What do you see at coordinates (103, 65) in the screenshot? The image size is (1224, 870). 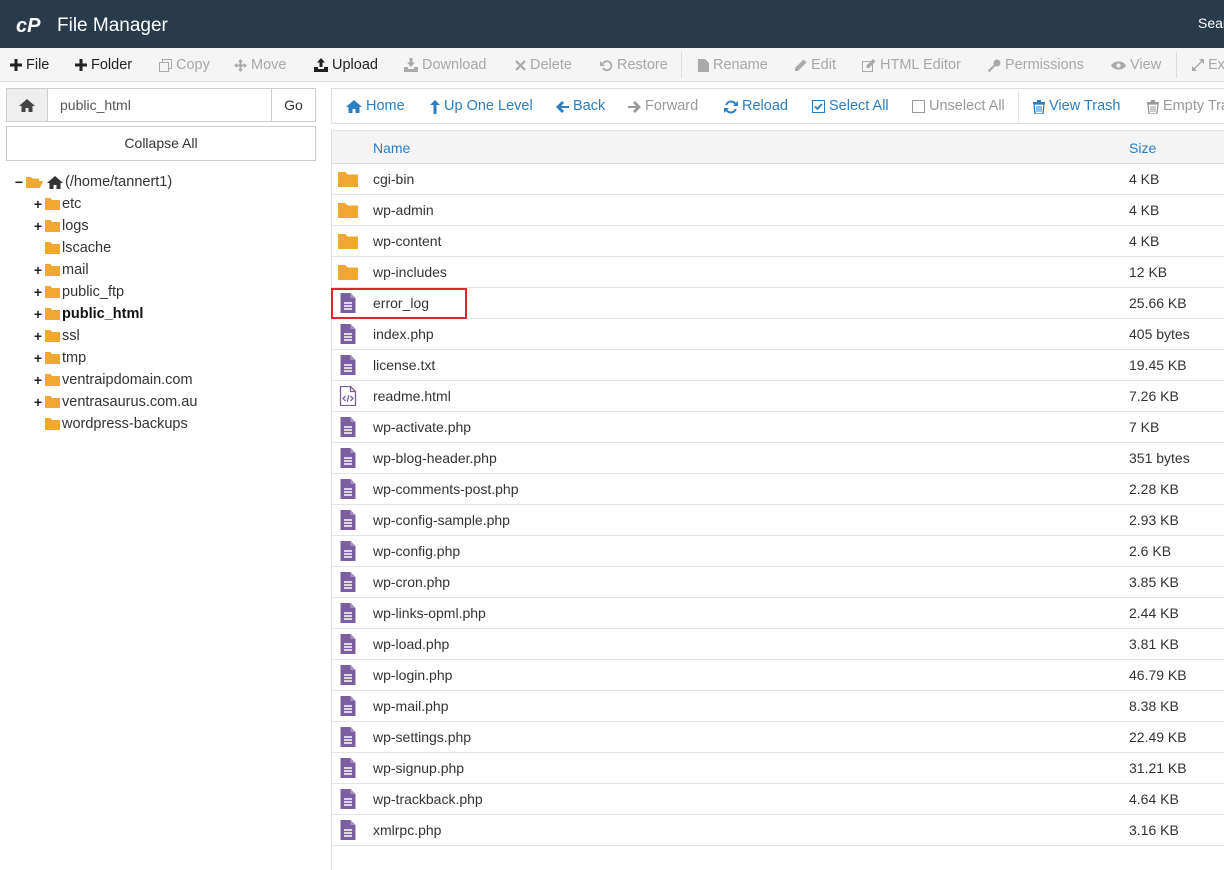 I see `new-folder-button: Folder` at bounding box center [103, 65].